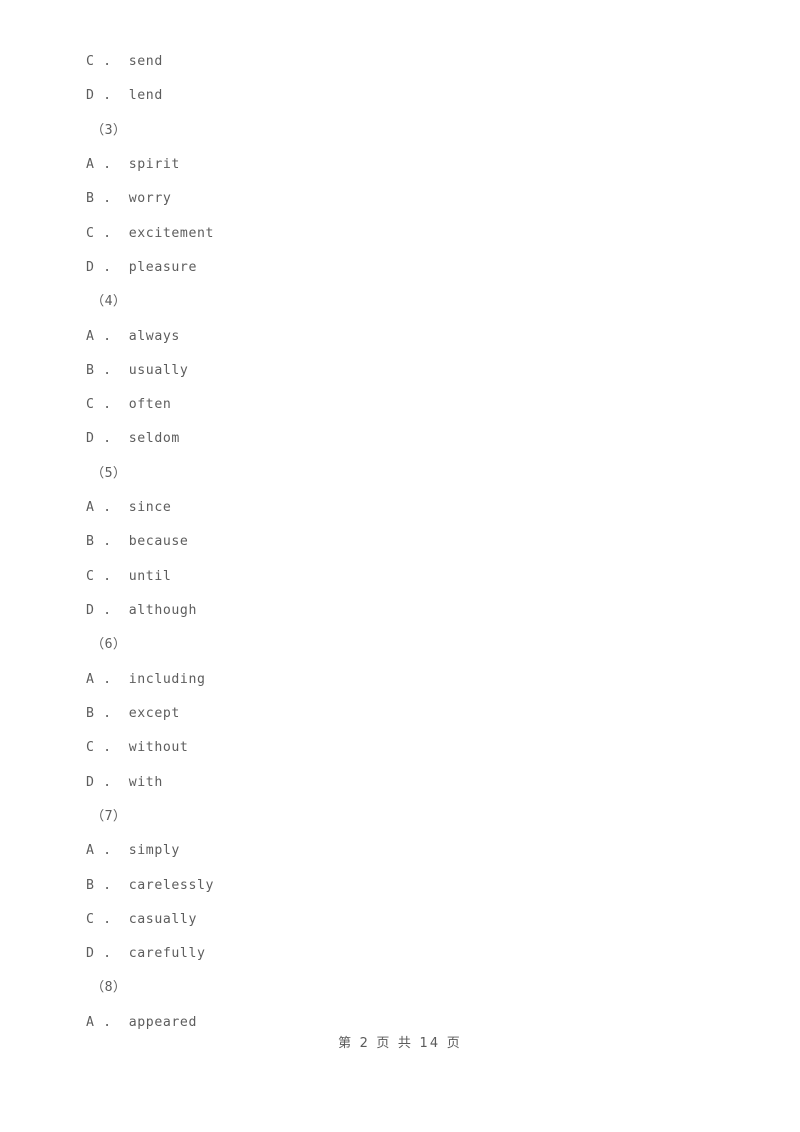  I want to click on answer-option: B . worry, so click(129, 199).